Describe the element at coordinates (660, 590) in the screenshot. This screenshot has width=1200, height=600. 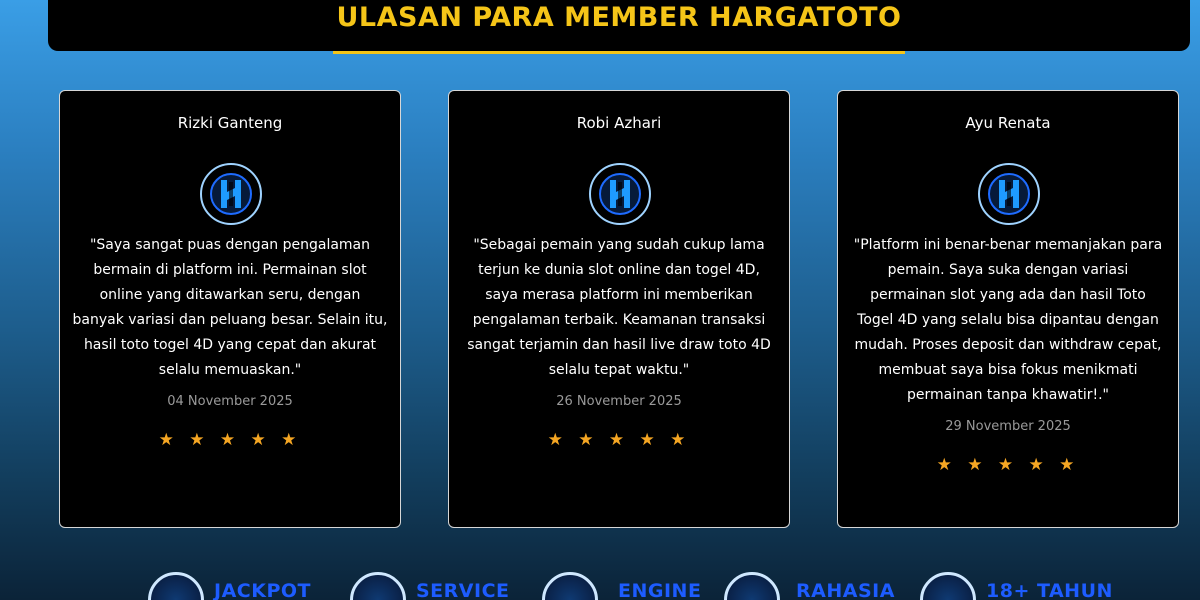
I see `badge-label: ENGINE` at that location.